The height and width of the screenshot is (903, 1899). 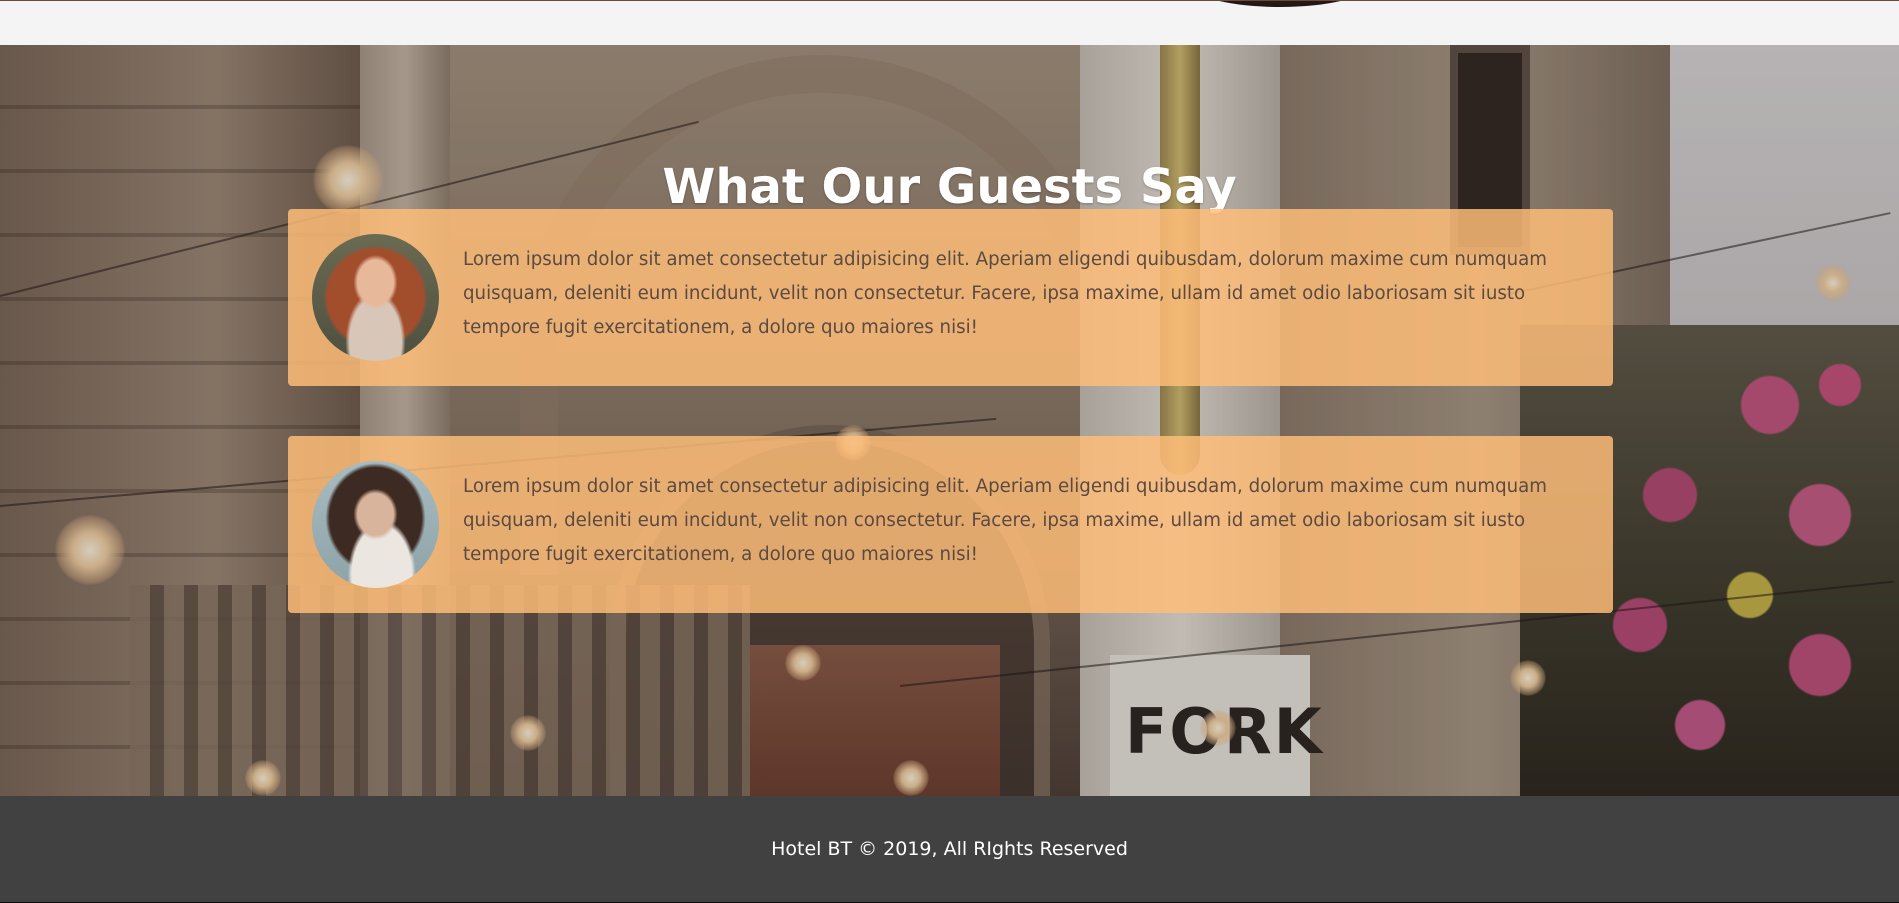 I want to click on logo-edge, so click(x=1280, y=4).